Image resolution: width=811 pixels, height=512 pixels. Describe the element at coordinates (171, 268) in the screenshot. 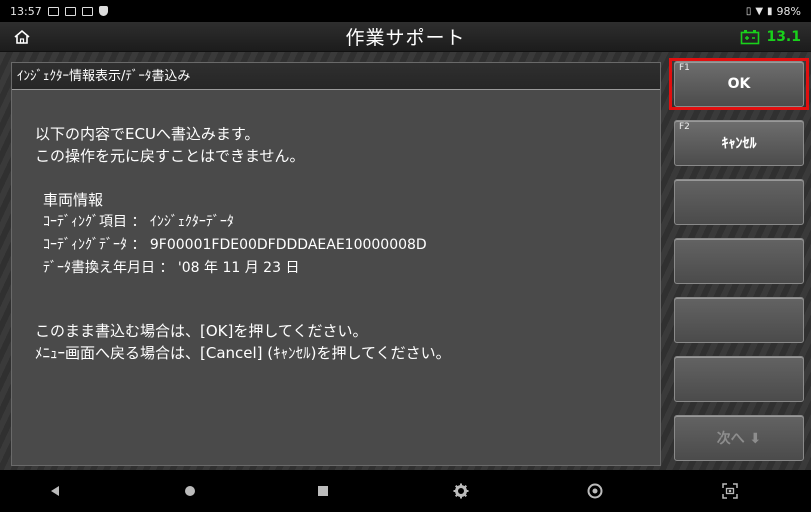

I see `rewrite-date: ﾃﾞｰﾀ書換え年月日 ： '08 年 11 月 23 日` at that location.